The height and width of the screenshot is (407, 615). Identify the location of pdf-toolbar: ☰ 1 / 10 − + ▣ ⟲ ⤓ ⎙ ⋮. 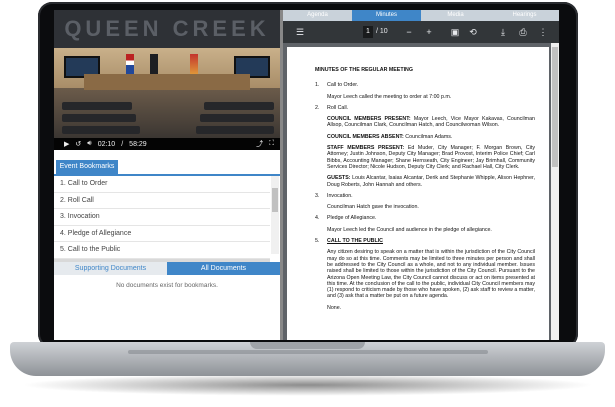
(421, 32).